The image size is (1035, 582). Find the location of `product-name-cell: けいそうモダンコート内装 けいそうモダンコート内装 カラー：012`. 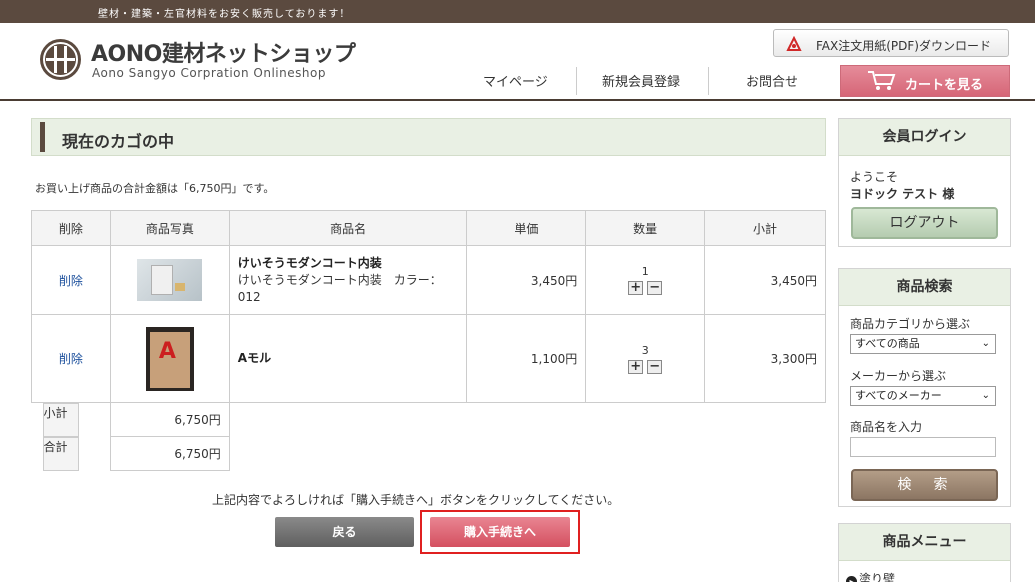

product-name-cell: けいそうモダンコート内装 けいそうモダンコート内装 カラー：012 is located at coordinates (348, 280).